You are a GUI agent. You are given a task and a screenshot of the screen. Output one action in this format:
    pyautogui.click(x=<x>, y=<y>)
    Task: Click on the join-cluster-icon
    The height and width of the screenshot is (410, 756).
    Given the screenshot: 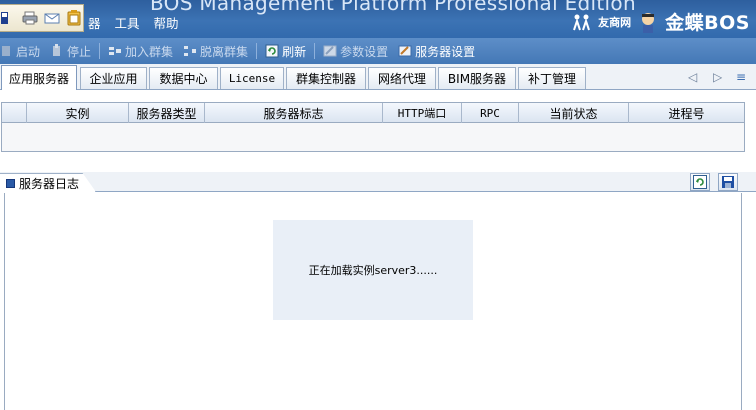 What is the action you would take?
    pyautogui.click(x=115, y=51)
    